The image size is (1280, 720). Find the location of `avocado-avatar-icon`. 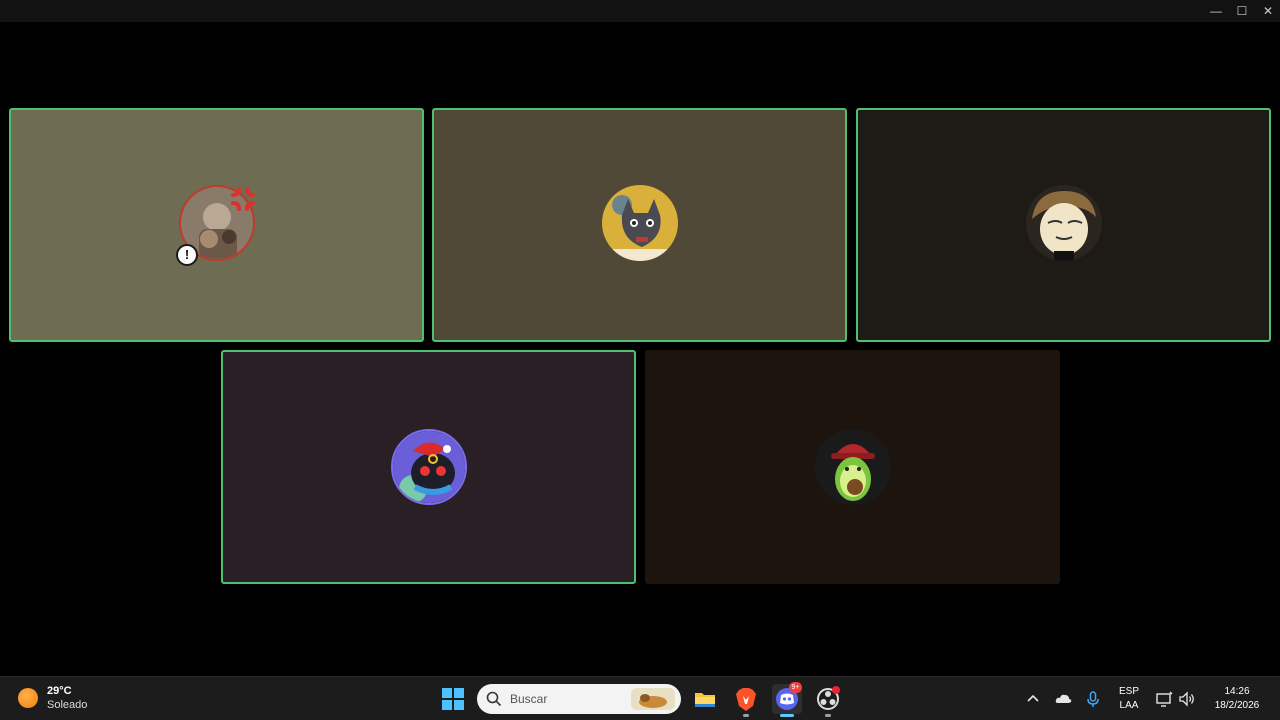

avocado-avatar-icon is located at coordinates (852, 467).